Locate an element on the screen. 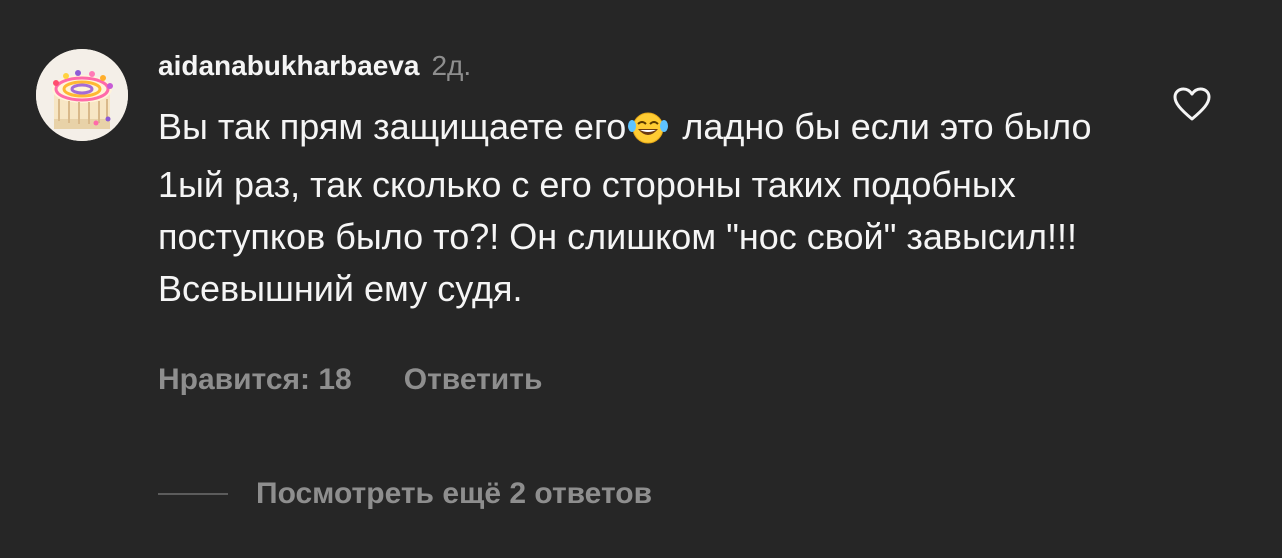  comment-header: aidanabukharbaeva 2д. is located at coordinates (314, 66).